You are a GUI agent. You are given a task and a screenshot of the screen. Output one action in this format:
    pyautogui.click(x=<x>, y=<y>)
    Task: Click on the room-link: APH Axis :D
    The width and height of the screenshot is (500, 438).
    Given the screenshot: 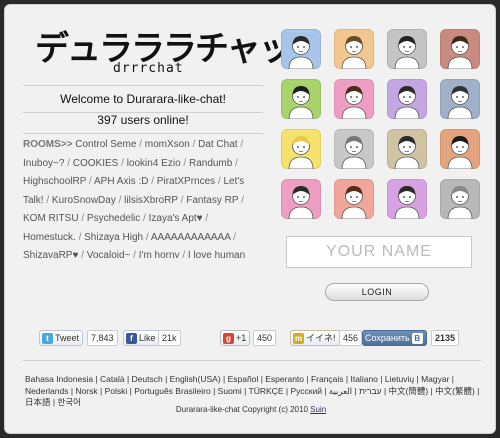 What is the action you would take?
    pyautogui.click(x=121, y=181)
    